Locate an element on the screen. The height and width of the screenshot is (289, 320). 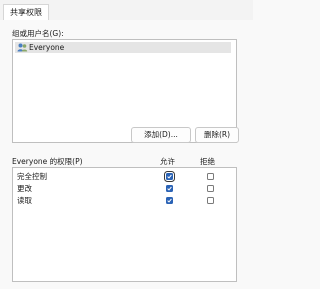
groups-label: 组或用户名(G): is located at coordinates (38, 33).